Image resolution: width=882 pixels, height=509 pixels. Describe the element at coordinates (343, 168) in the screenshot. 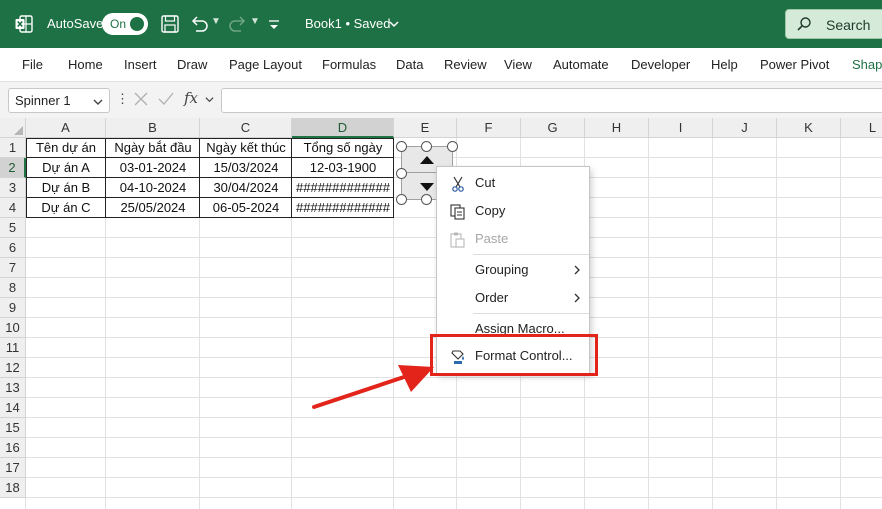

I see `table-cell: 12-03-1900` at that location.